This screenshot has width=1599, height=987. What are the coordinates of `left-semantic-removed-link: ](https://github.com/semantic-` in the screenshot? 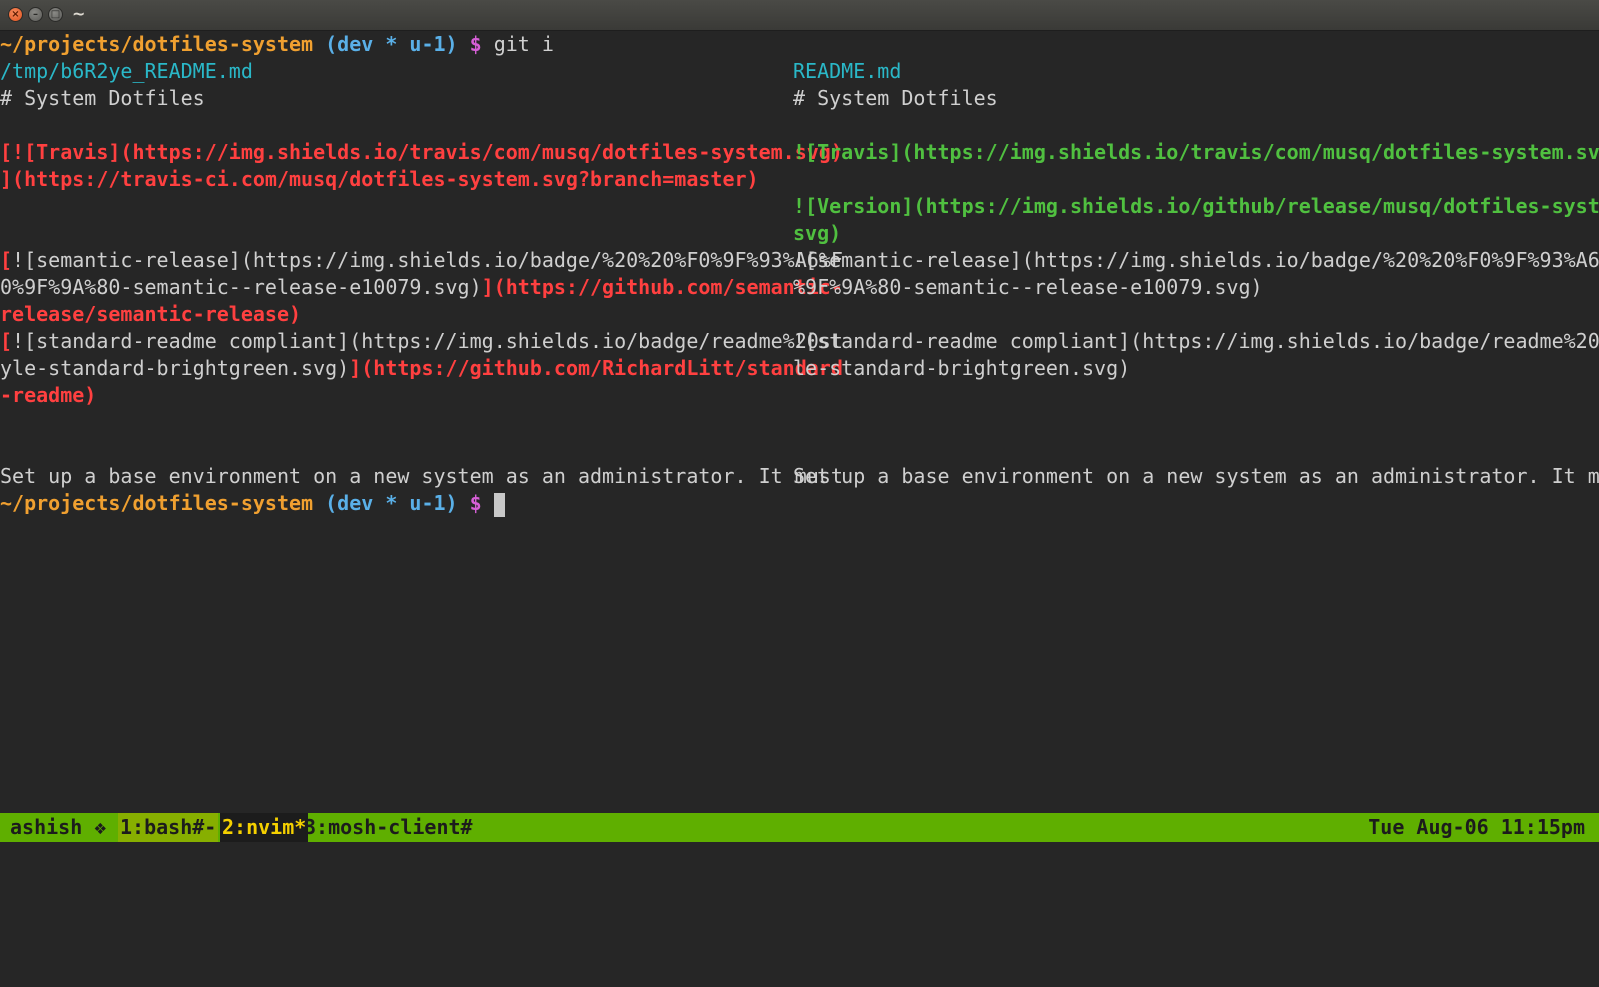 It's located at (662, 287).